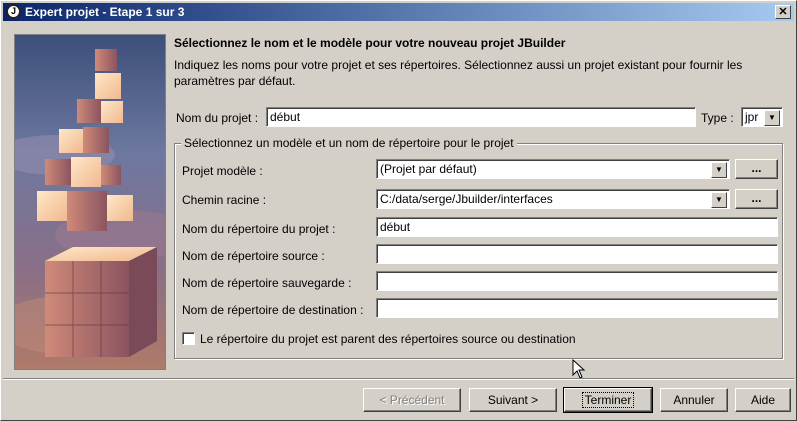 This screenshot has width=797, height=421. What do you see at coordinates (13, 11) in the screenshot?
I see `app-icon: J` at bounding box center [13, 11].